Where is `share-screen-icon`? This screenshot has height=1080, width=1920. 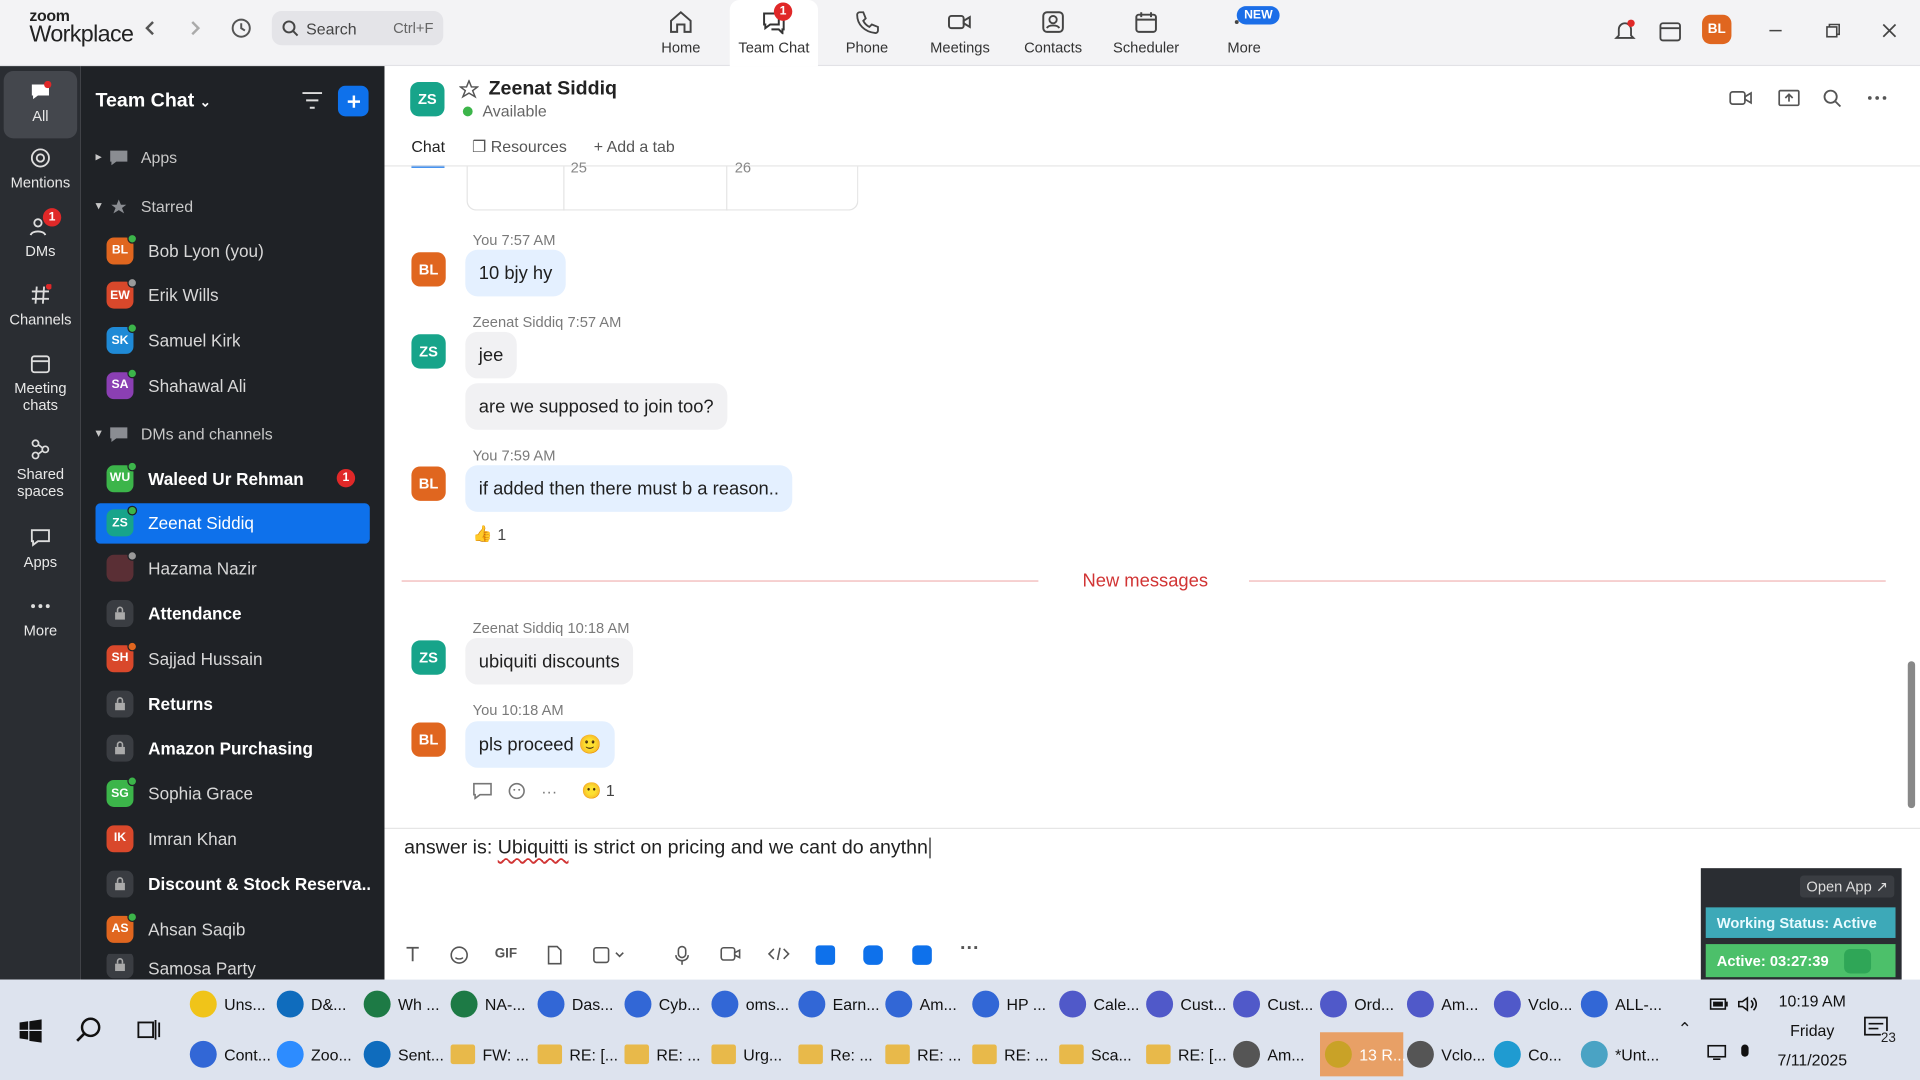 share-screen-icon is located at coordinates (1789, 98).